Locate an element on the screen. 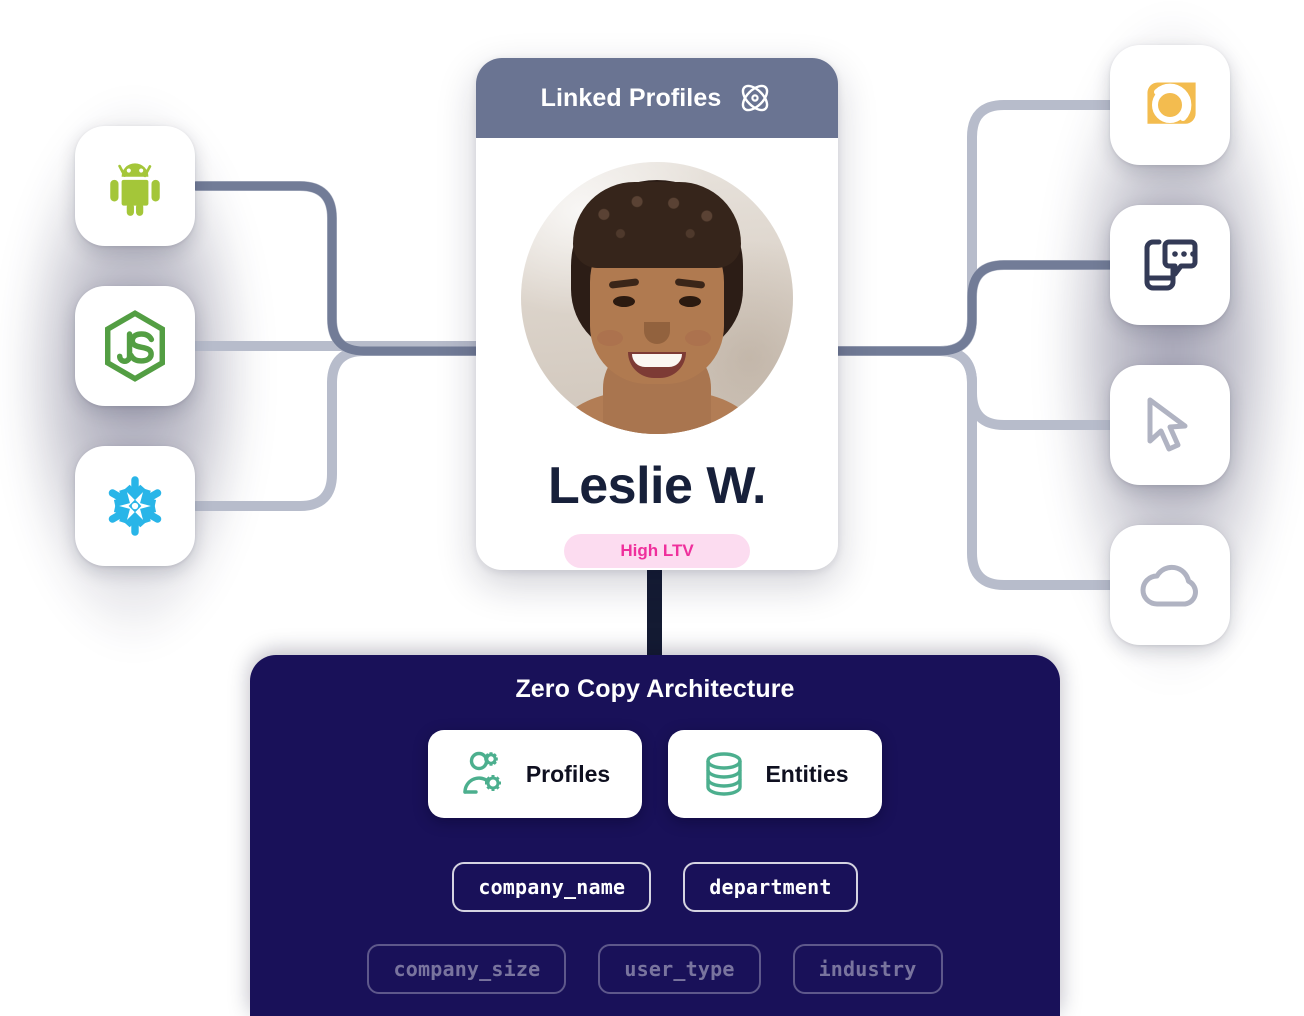 This screenshot has height=1016, width=1304. nodejs-icon is located at coordinates (135, 346).